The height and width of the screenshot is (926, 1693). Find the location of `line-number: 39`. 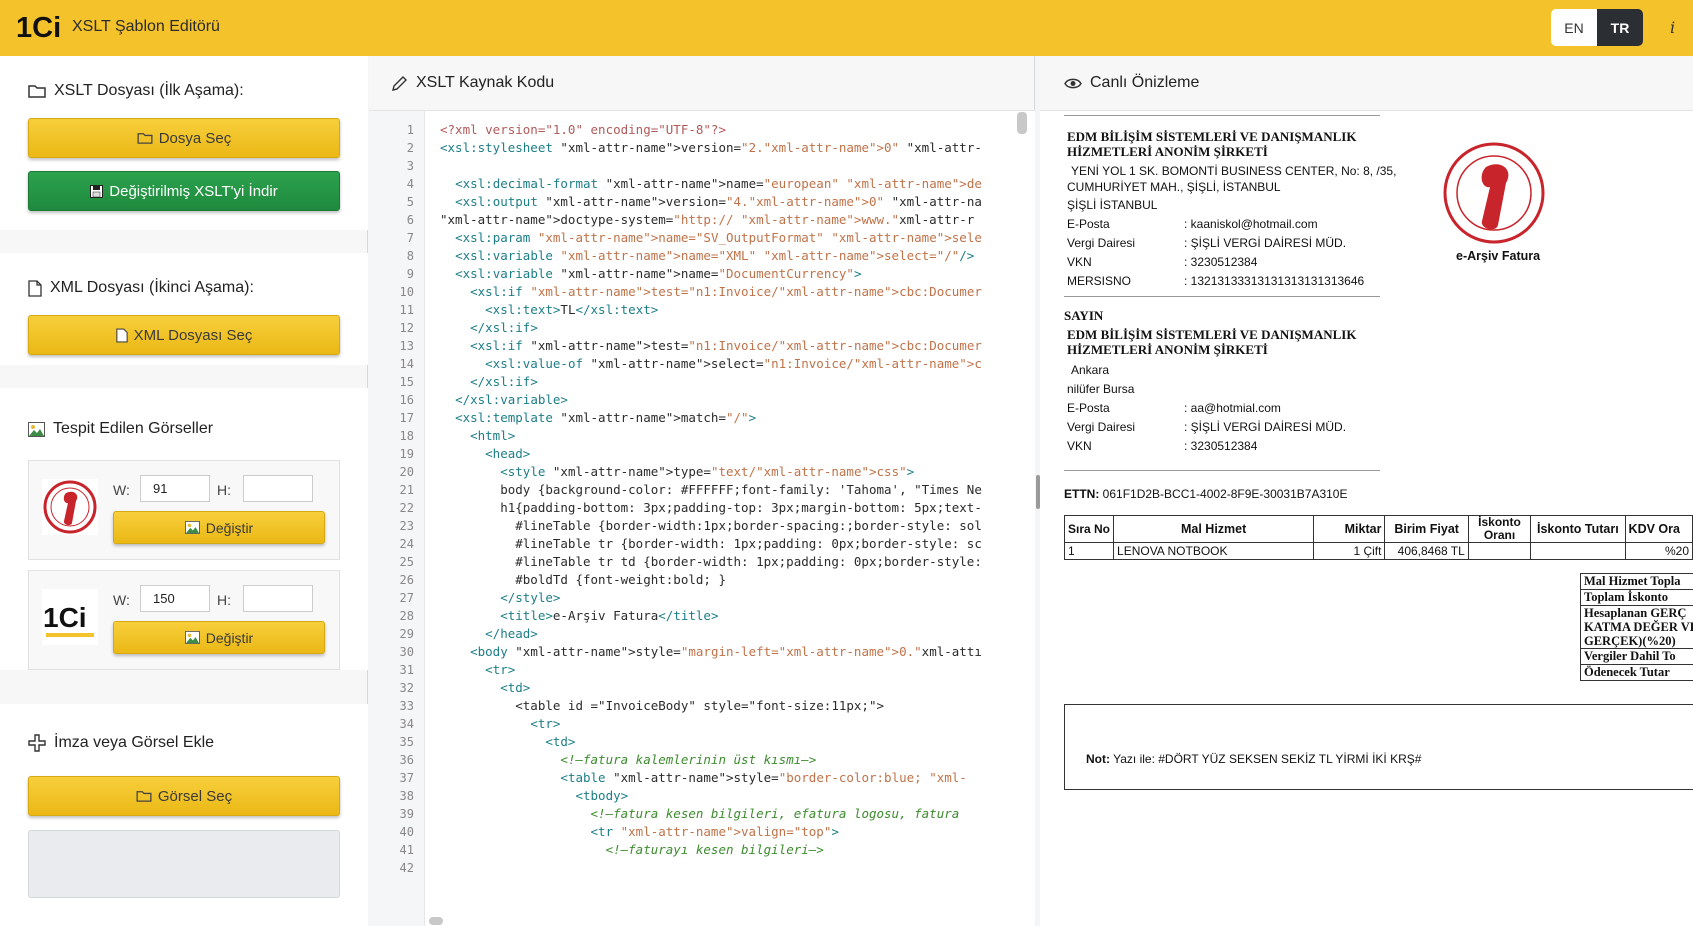

line-number: 39 is located at coordinates (406, 814).